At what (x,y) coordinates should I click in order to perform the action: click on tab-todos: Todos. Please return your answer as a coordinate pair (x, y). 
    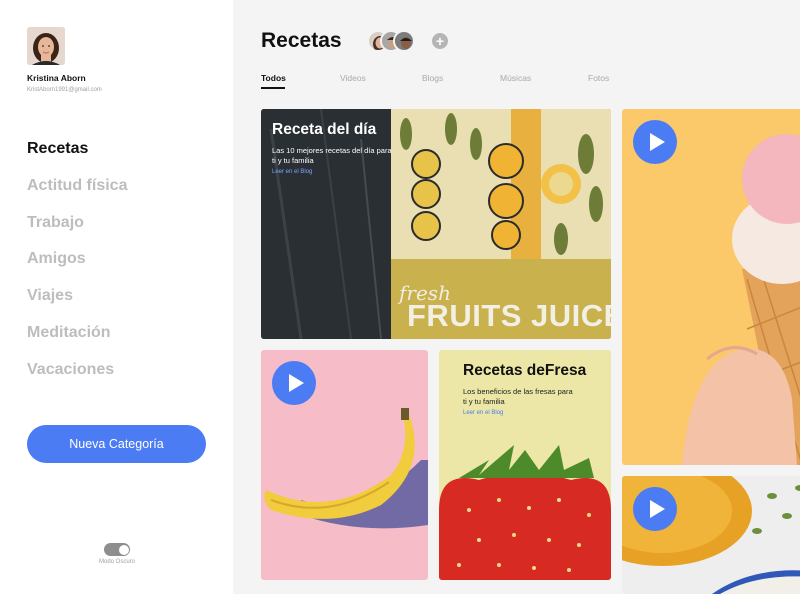
    Looking at the image, I should click on (273, 78).